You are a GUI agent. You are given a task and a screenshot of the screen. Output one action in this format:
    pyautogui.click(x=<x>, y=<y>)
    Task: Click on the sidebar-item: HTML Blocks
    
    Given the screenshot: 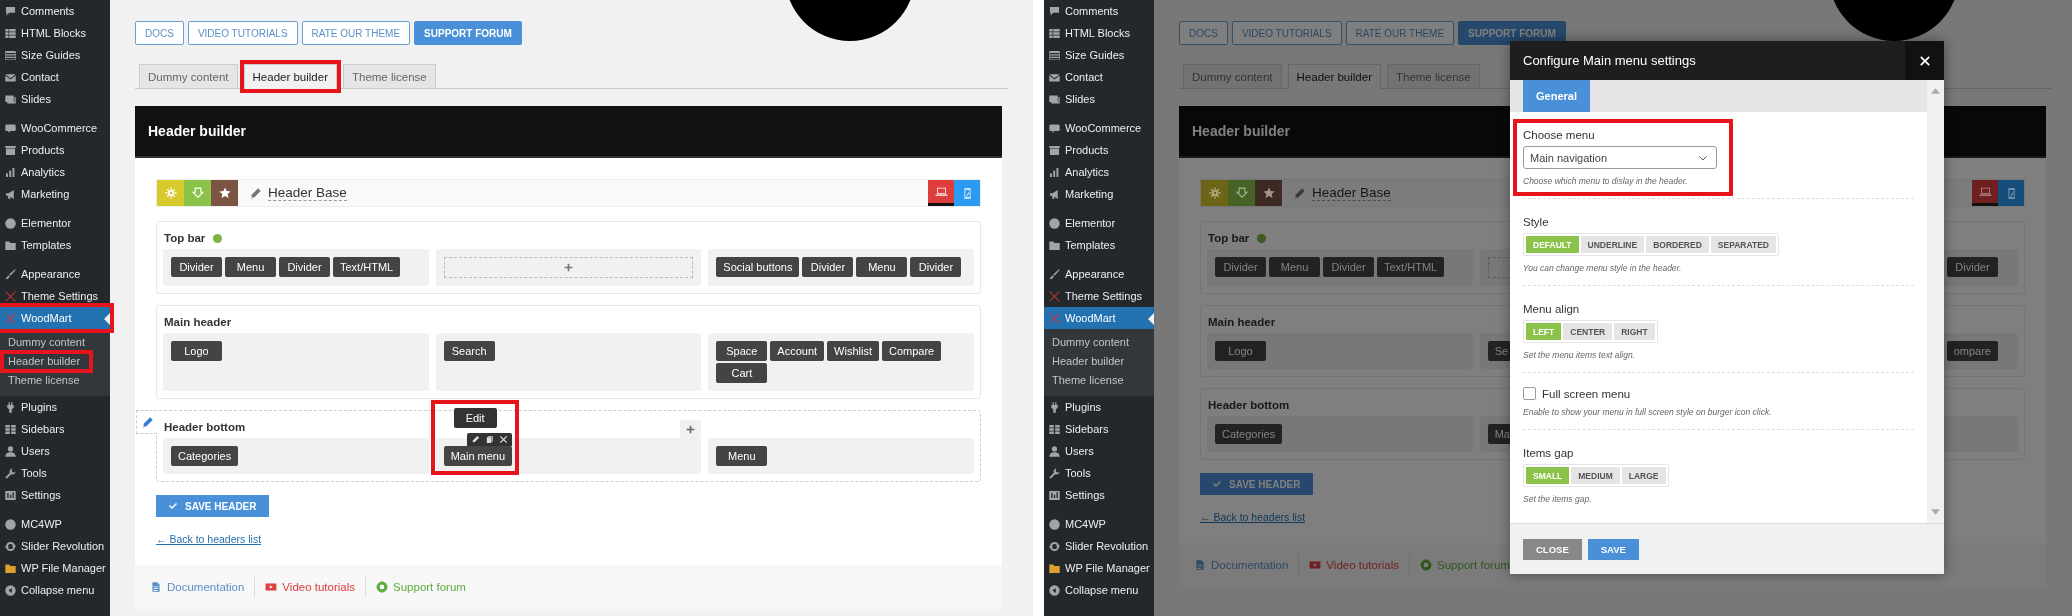 What is the action you would take?
    pyautogui.click(x=55, y=33)
    